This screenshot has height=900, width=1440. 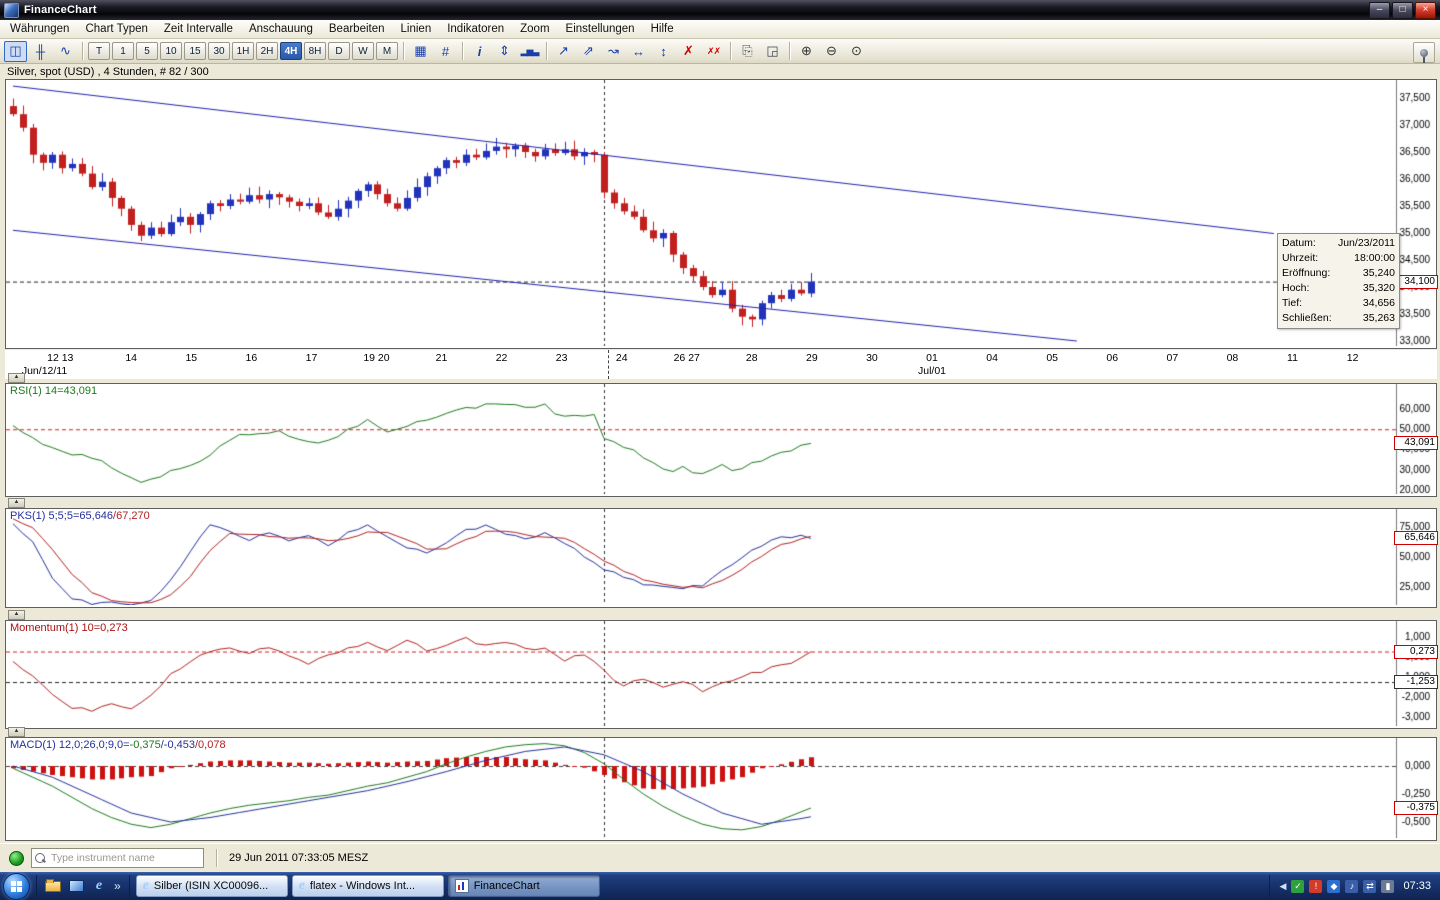 What do you see at coordinates (501, 358) in the screenshot?
I see `x-tick-label: 22` at bounding box center [501, 358].